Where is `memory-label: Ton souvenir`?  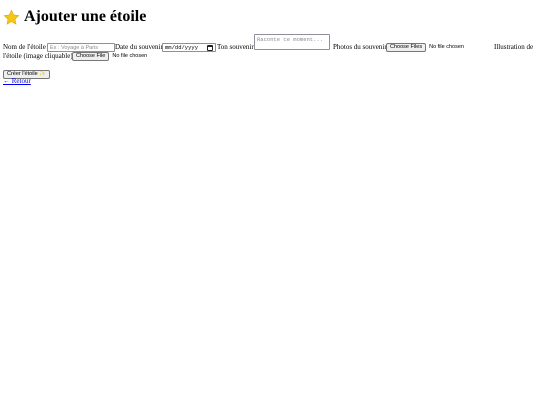
memory-label: Ton souvenir is located at coordinates (235, 47).